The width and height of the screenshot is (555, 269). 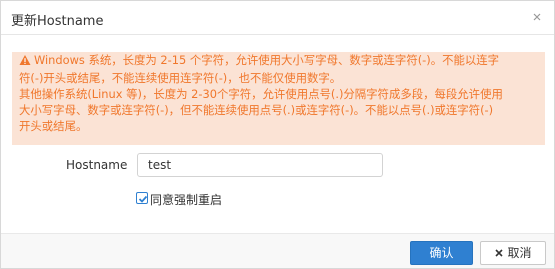 What do you see at coordinates (441, 253) in the screenshot?
I see `confirm-button: 确认` at bounding box center [441, 253].